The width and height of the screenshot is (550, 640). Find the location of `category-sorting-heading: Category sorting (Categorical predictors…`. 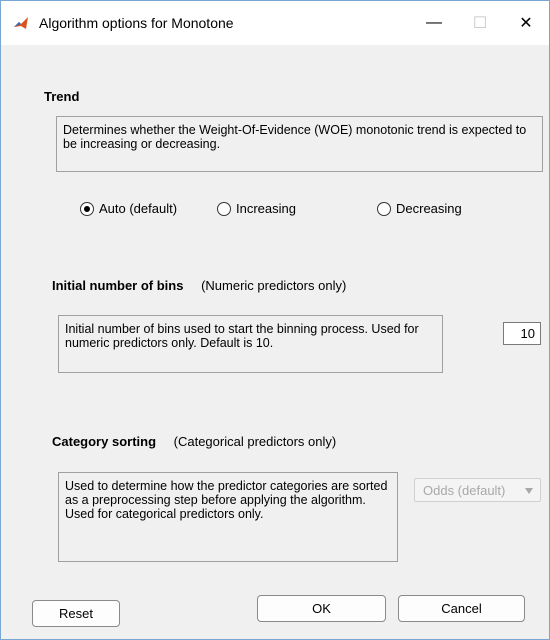

category-sorting-heading: Category sorting (Categorical predictors… is located at coordinates (194, 441).